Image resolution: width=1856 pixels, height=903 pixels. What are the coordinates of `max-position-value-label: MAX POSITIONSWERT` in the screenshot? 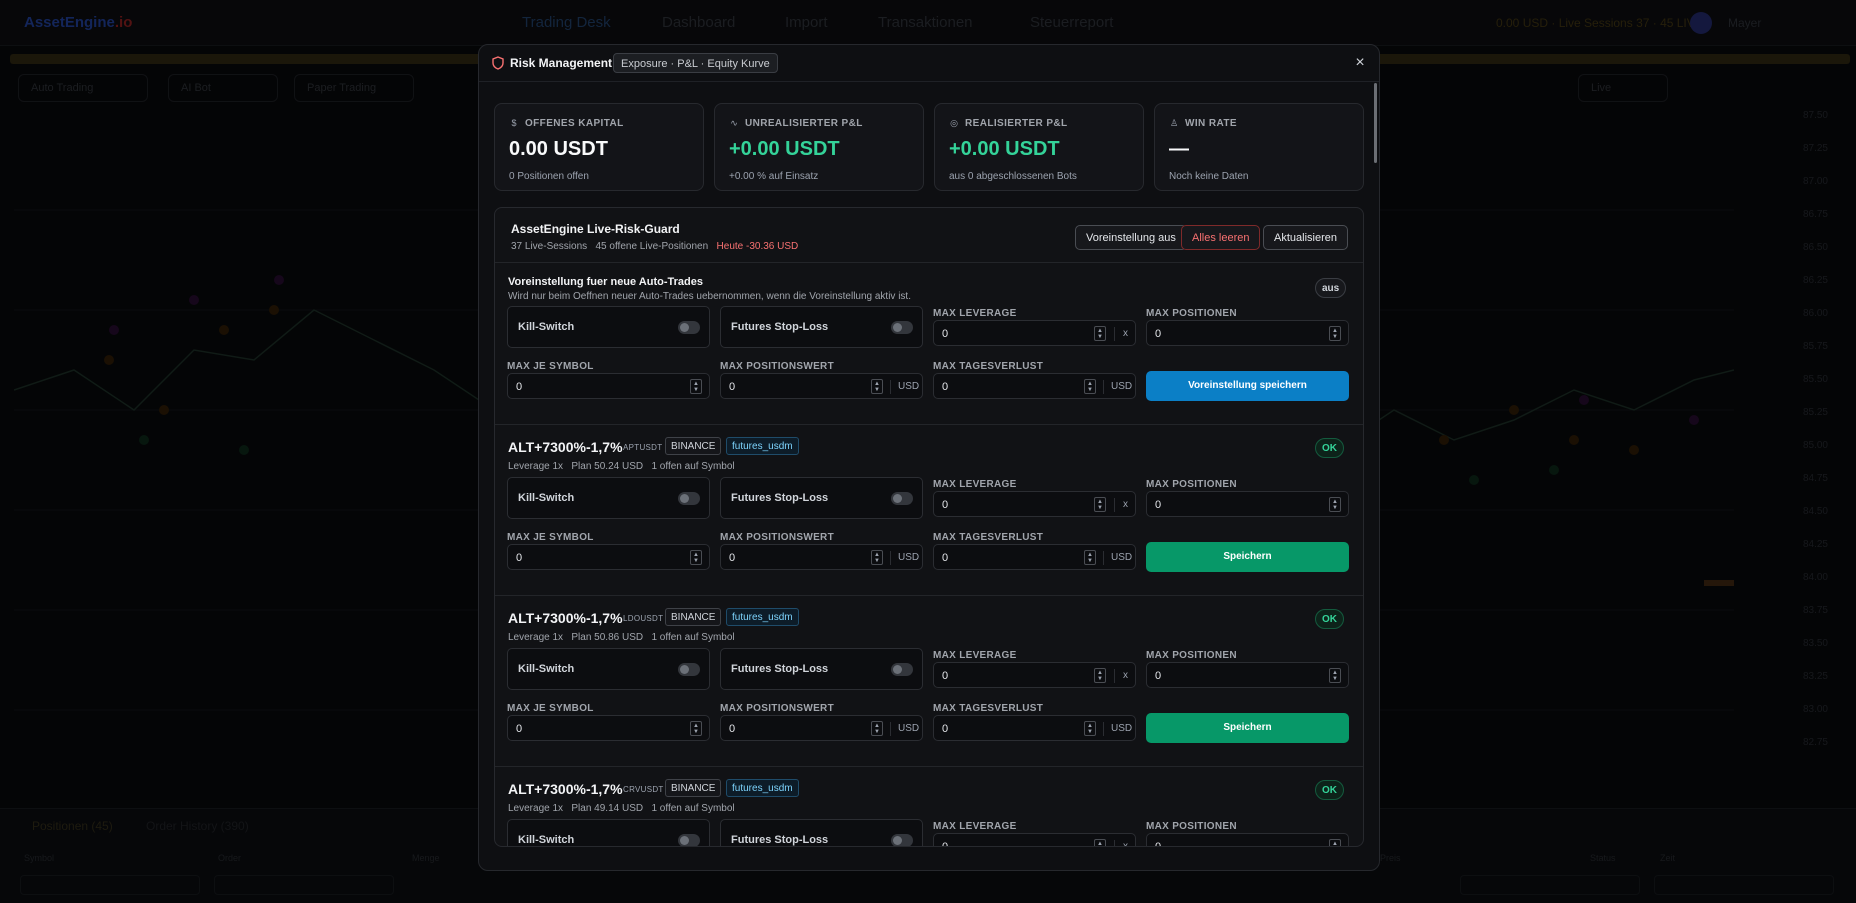 It's located at (777, 708).